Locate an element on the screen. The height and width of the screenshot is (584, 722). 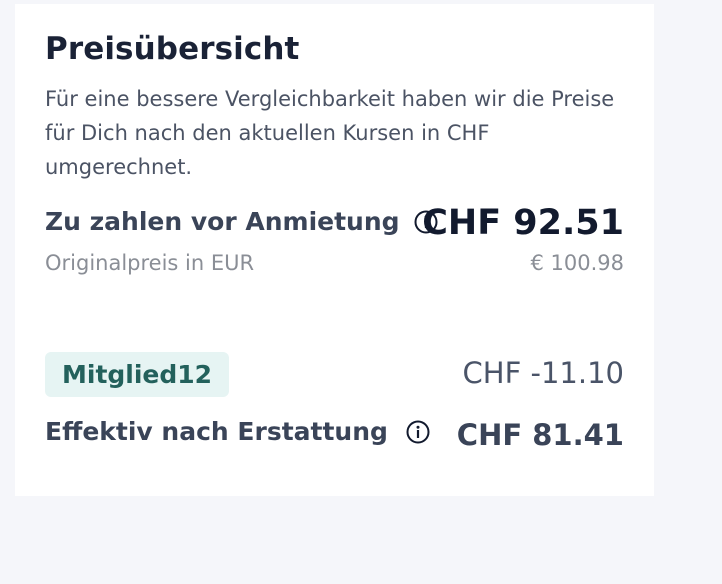
pay-before-rental-row: Zu zahlen vor Anmietung is located at coordinates (241, 221).